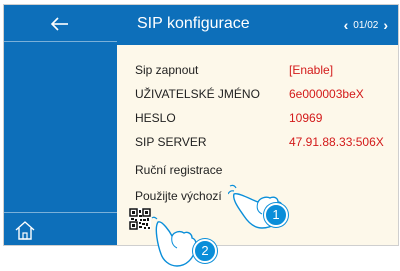  I want to click on callout-badge-1: 1, so click(276, 215).